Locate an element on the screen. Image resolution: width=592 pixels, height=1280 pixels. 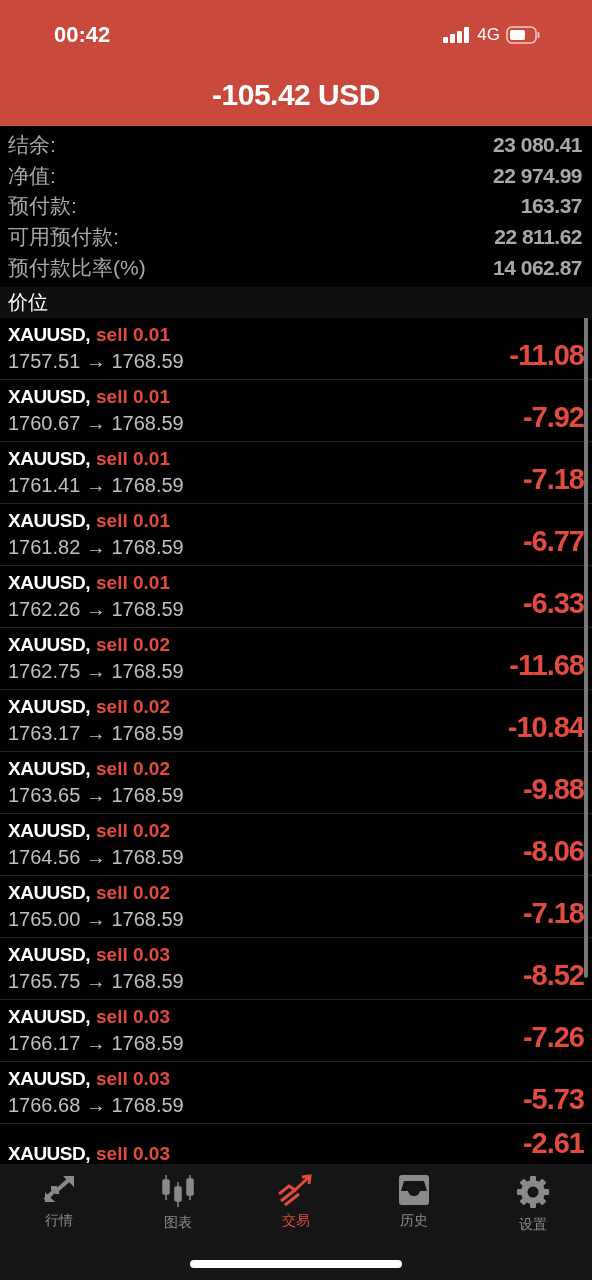
summary-label: 结余: is located at coordinates (32, 145).